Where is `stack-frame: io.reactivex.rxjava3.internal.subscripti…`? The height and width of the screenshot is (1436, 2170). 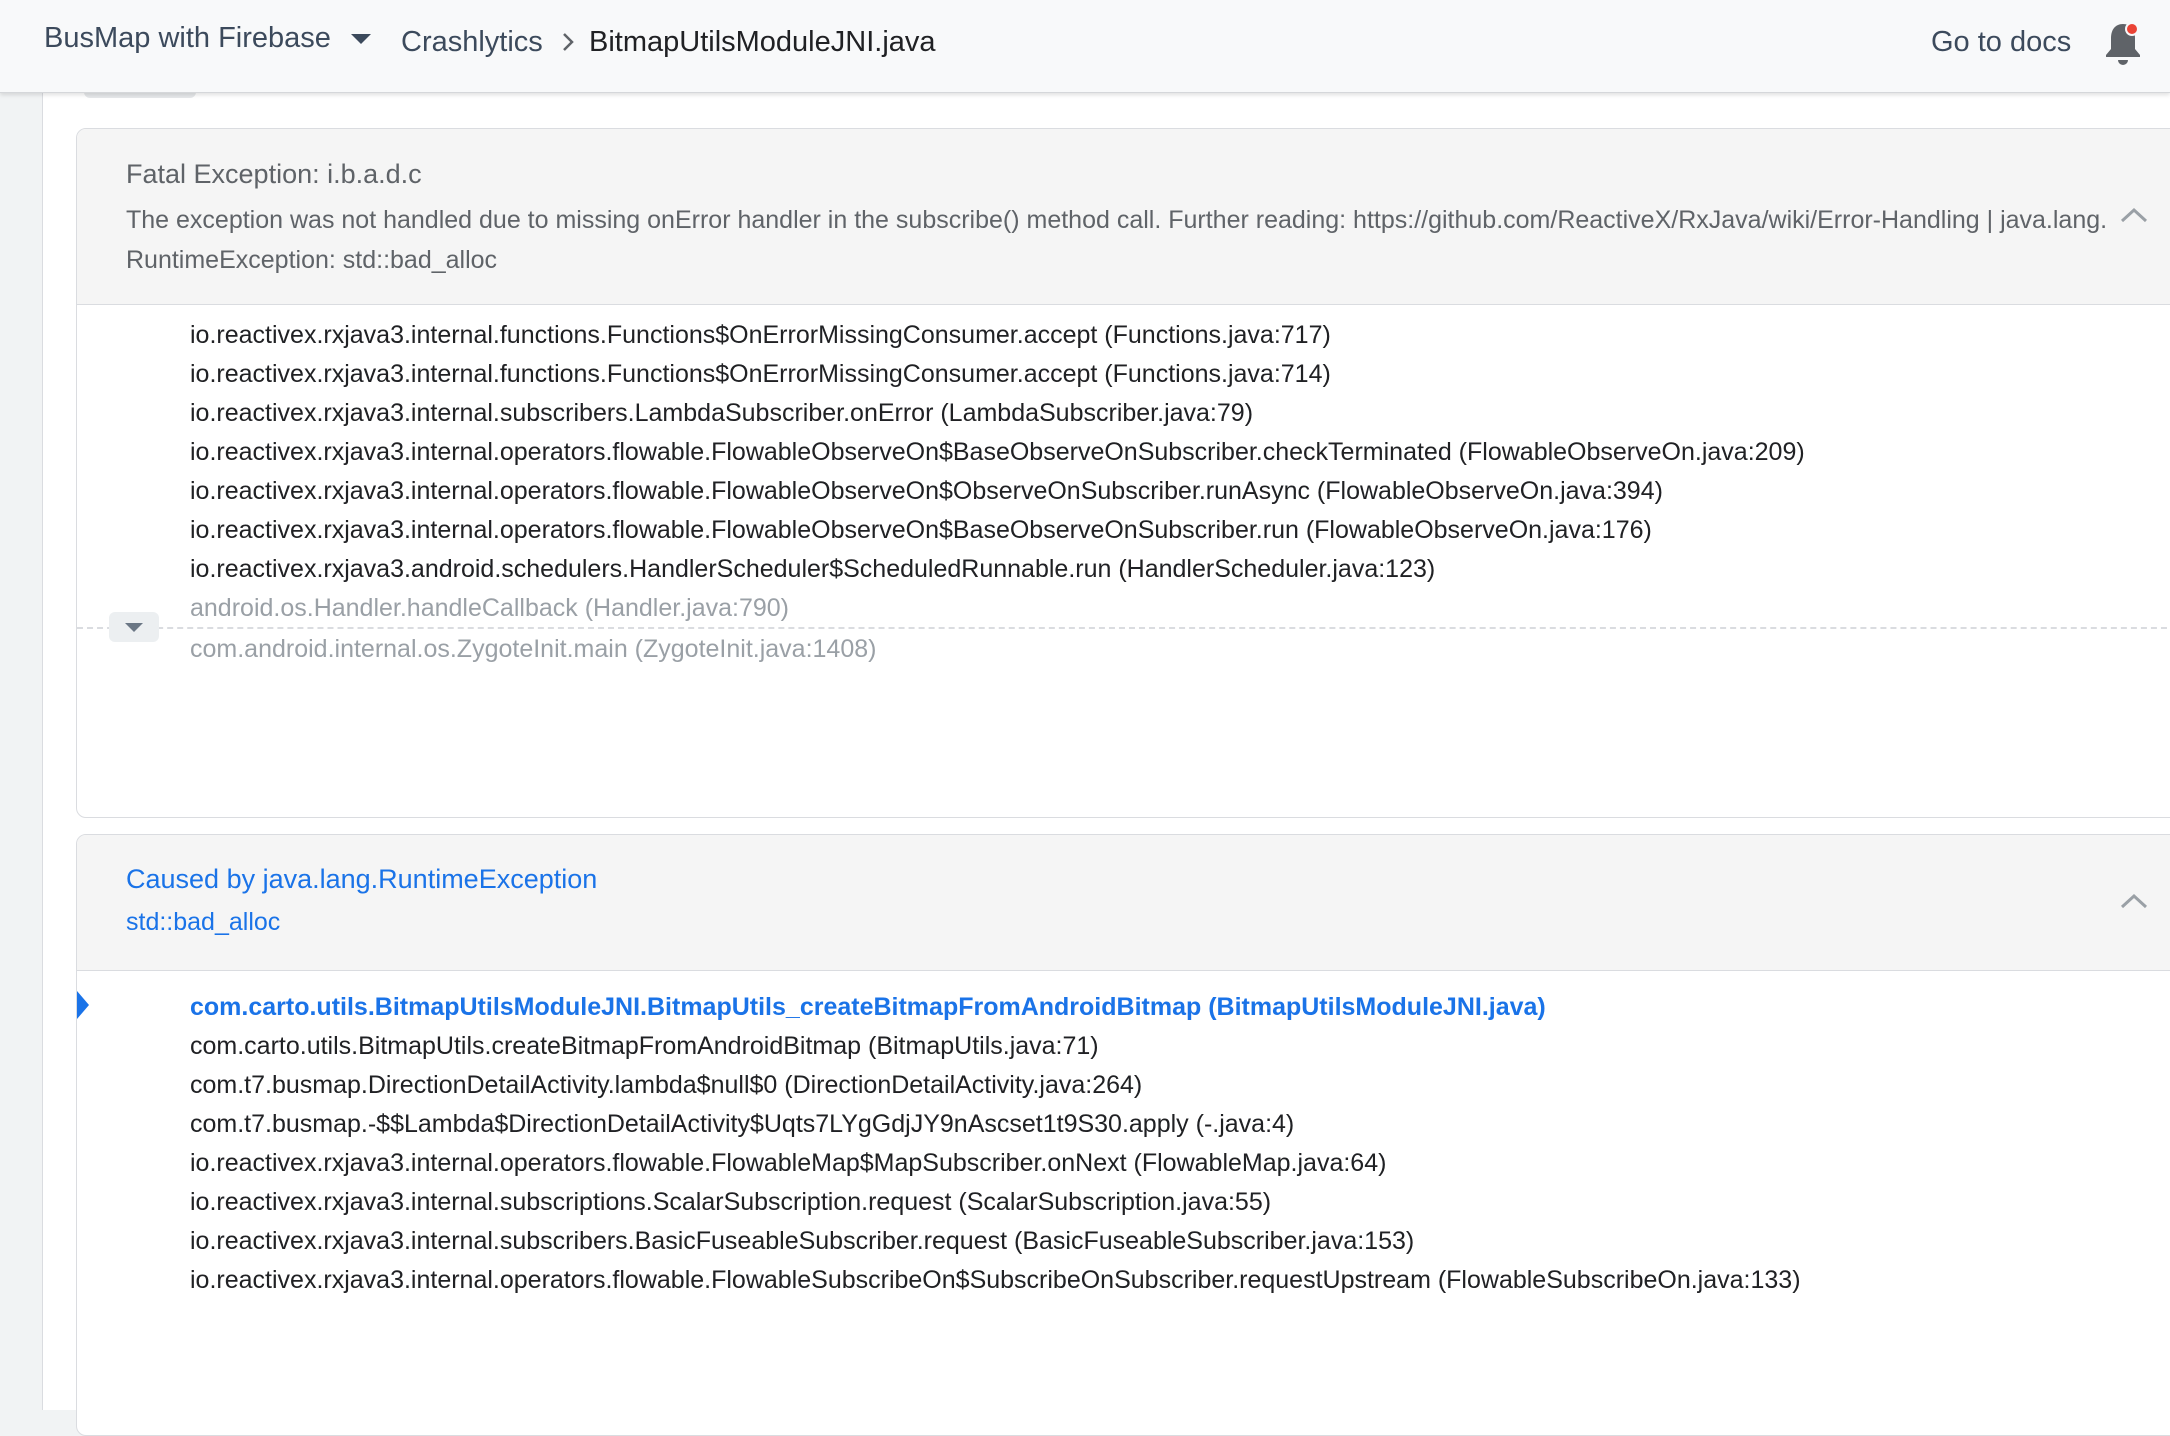
stack-frame: io.reactivex.rxjava3.internal.subscripti… is located at coordinates (730, 1202).